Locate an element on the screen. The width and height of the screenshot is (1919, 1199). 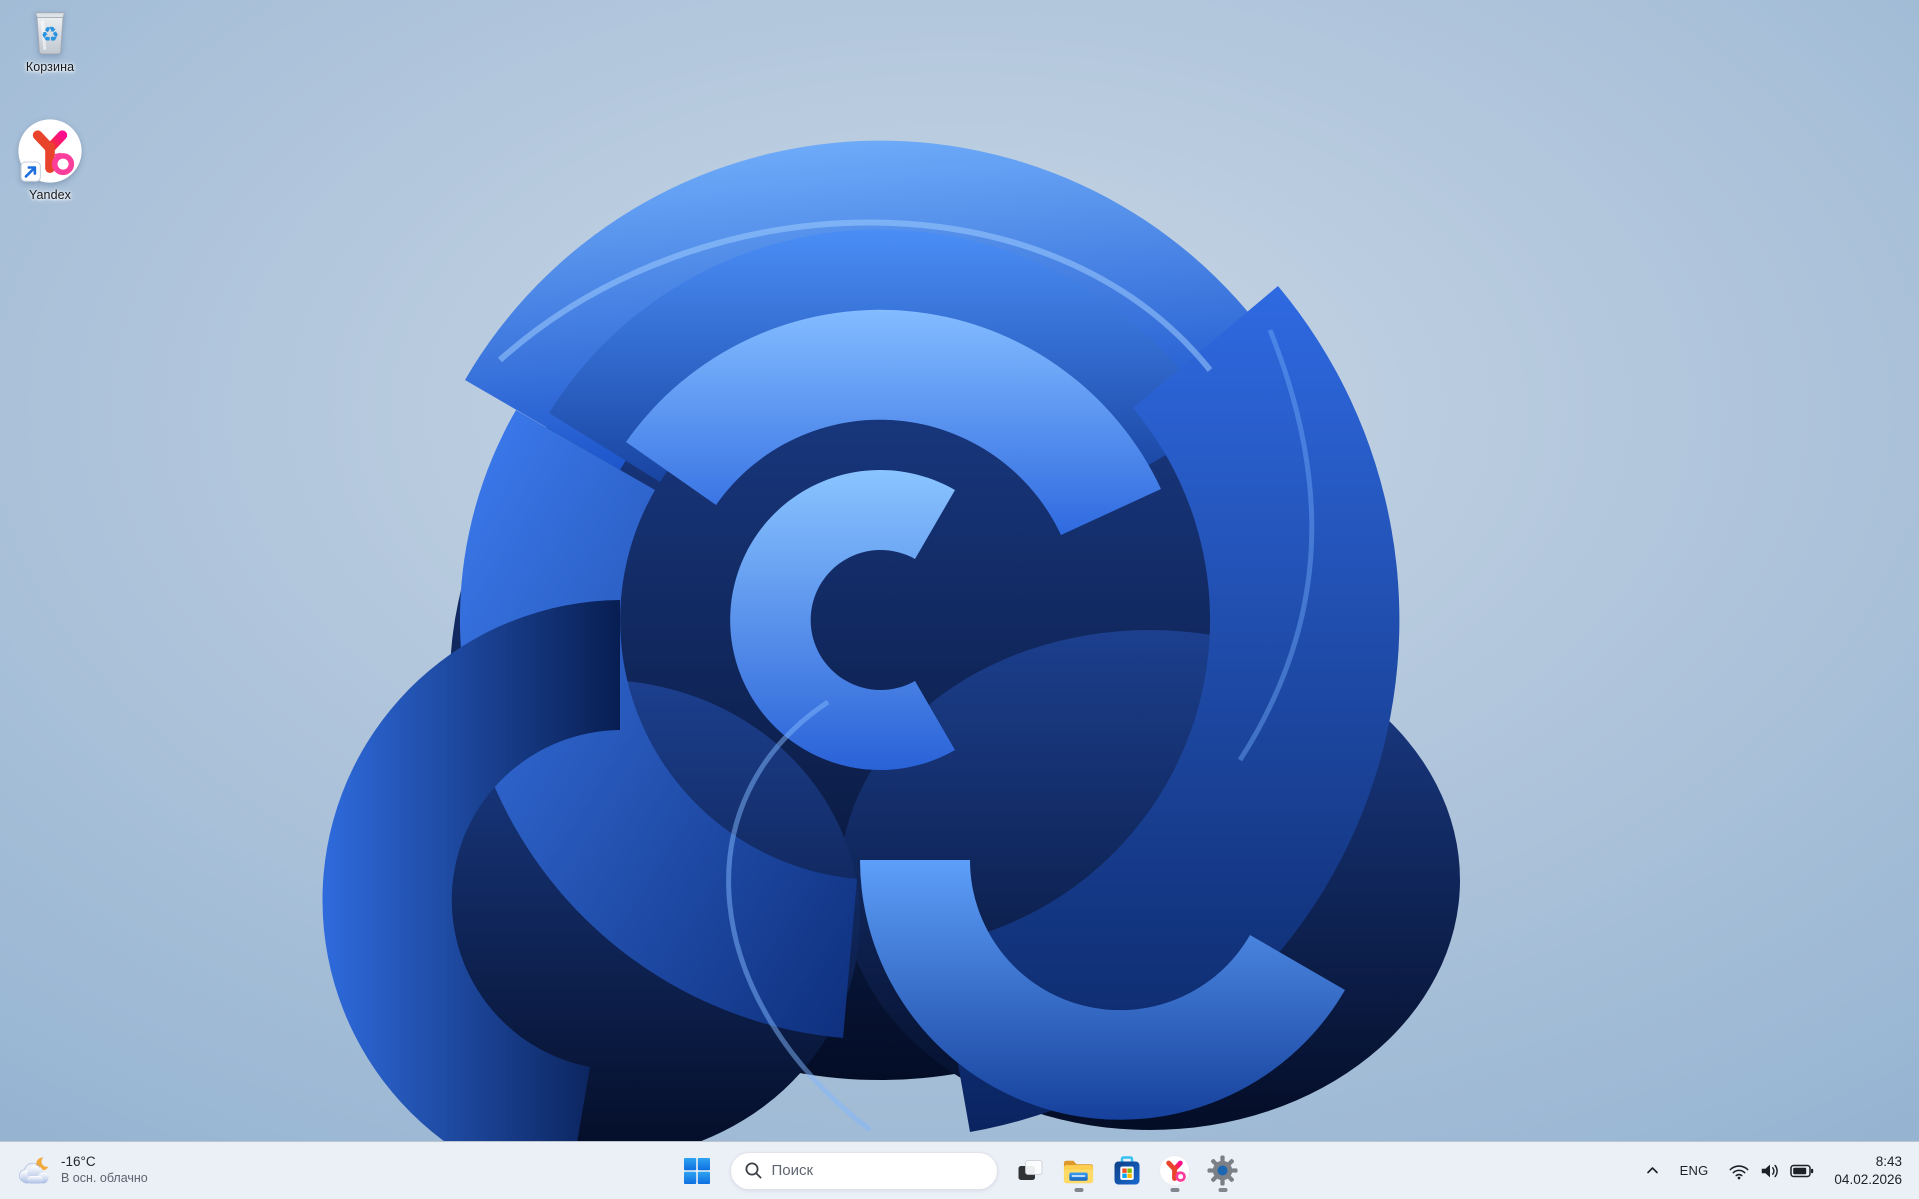
task-view-button is located at coordinates (1031, 1171).